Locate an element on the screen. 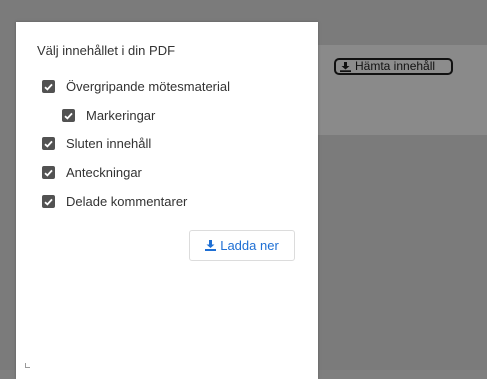 This screenshot has height=379, width=487. resize-handle is located at coordinates (27, 365).